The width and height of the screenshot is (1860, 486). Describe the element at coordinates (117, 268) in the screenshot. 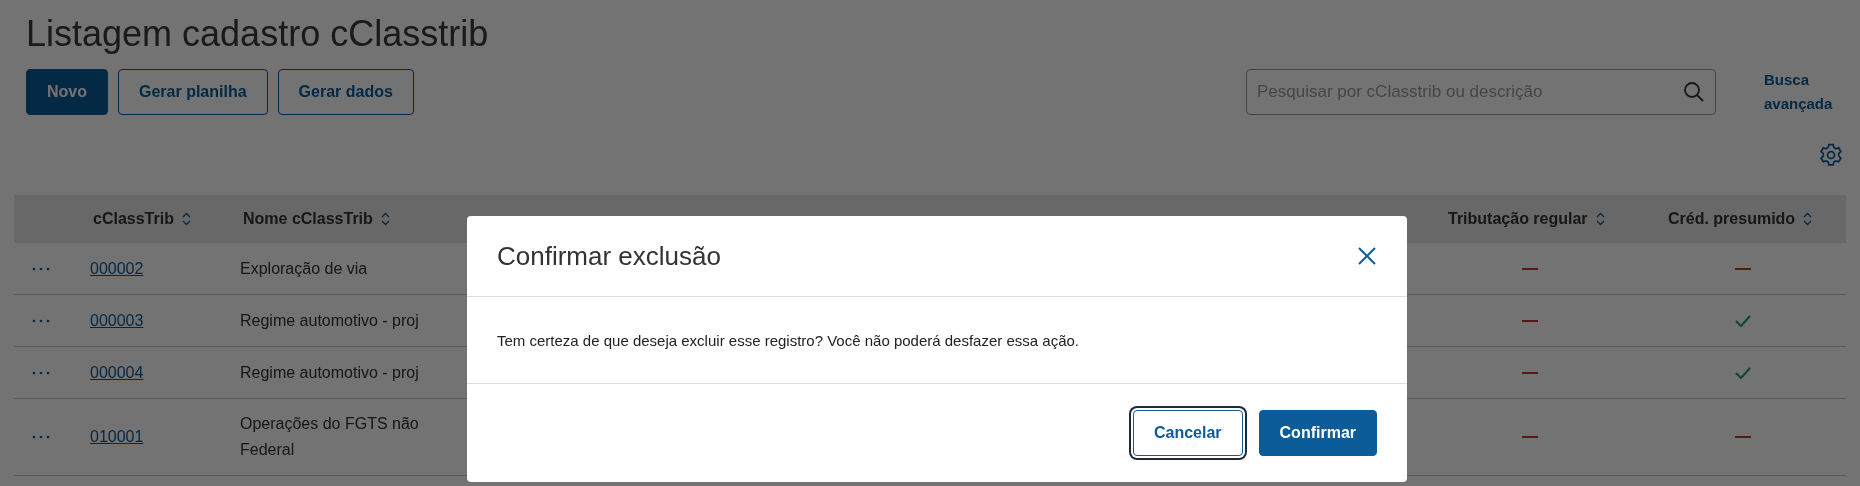

I see `code-link: 000002` at that location.